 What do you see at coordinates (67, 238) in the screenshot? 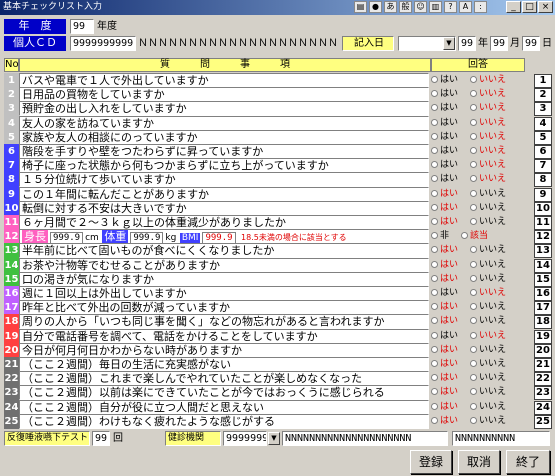
I see `height-input: 999.9` at bounding box center [67, 238].